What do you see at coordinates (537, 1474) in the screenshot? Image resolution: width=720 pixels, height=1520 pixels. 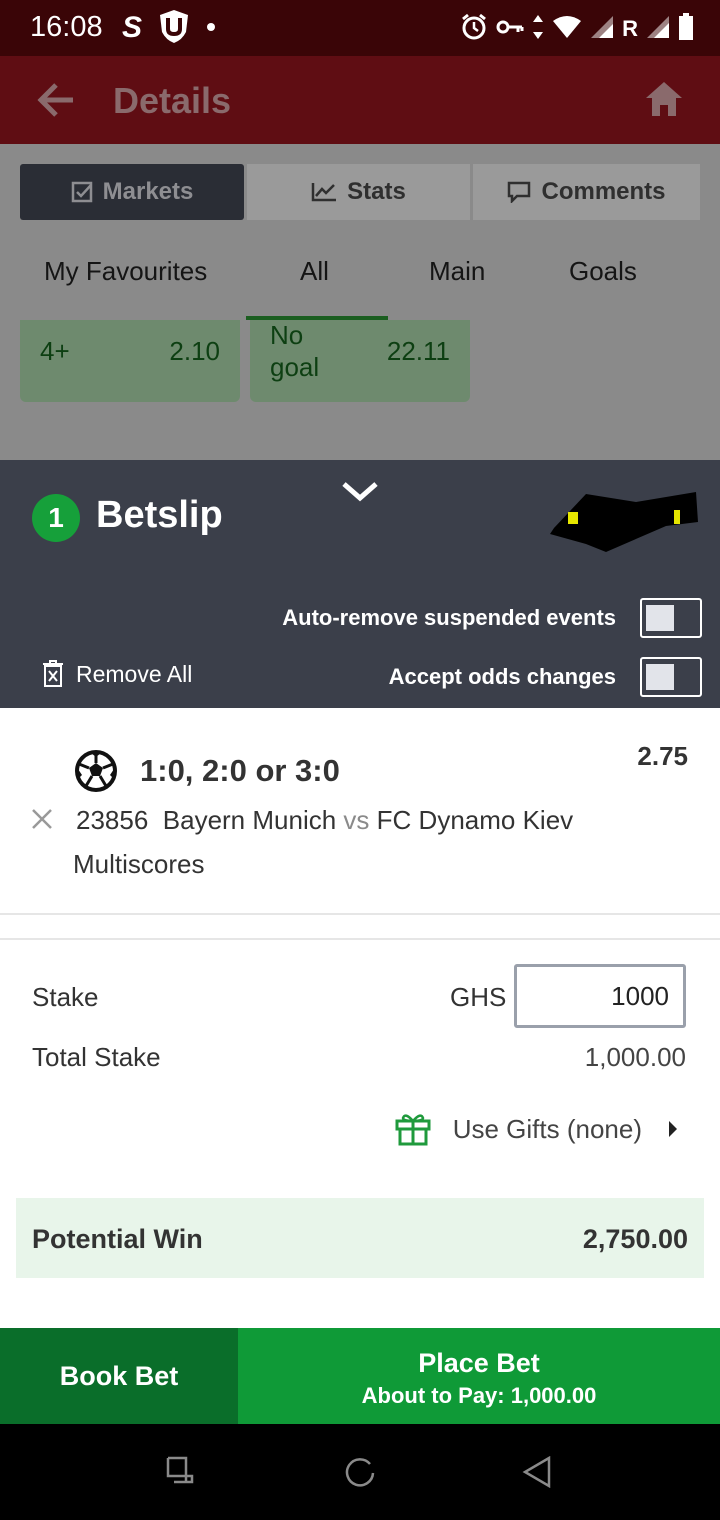 I see `back-triangle-icon` at bounding box center [537, 1474].